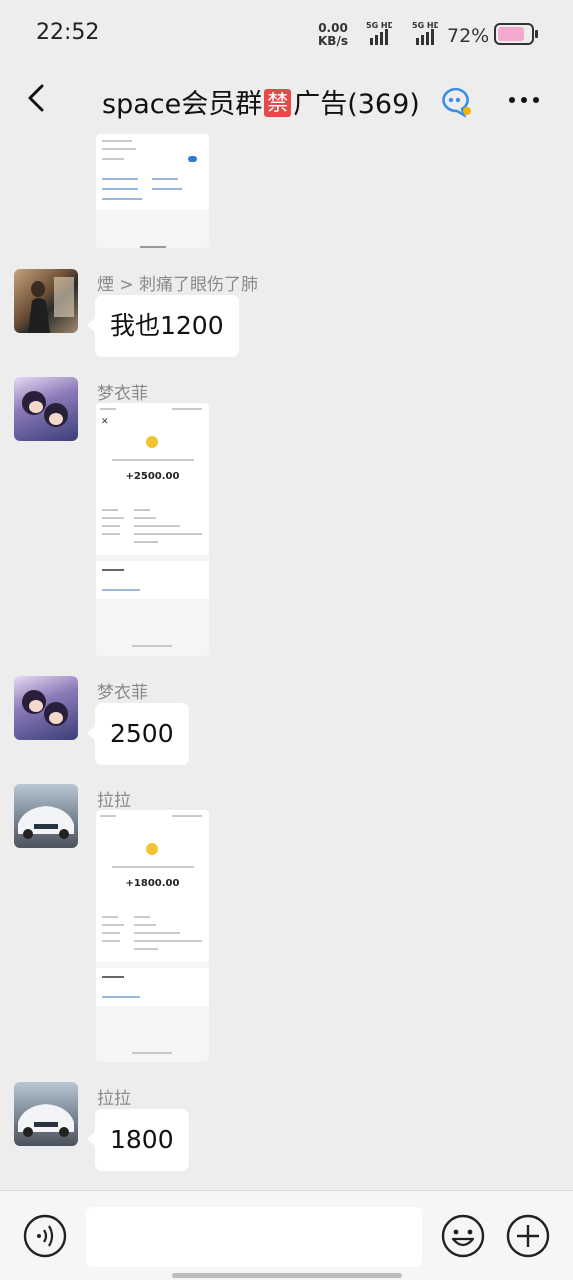 The image size is (573, 1280). What do you see at coordinates (105, 422) in the screenshot?
I see `close-icon: ✕` at bounding box center [105, 422].